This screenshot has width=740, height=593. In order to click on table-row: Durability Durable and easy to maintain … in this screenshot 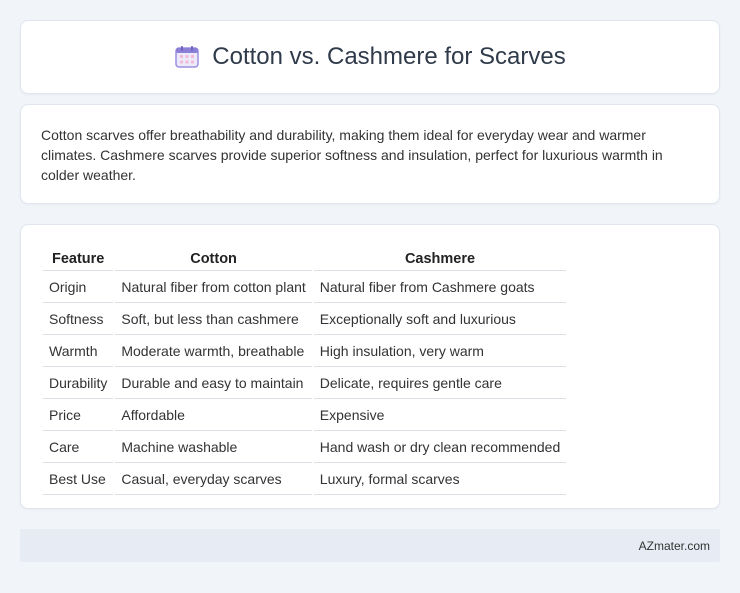, I will do `click(305, 384)`.